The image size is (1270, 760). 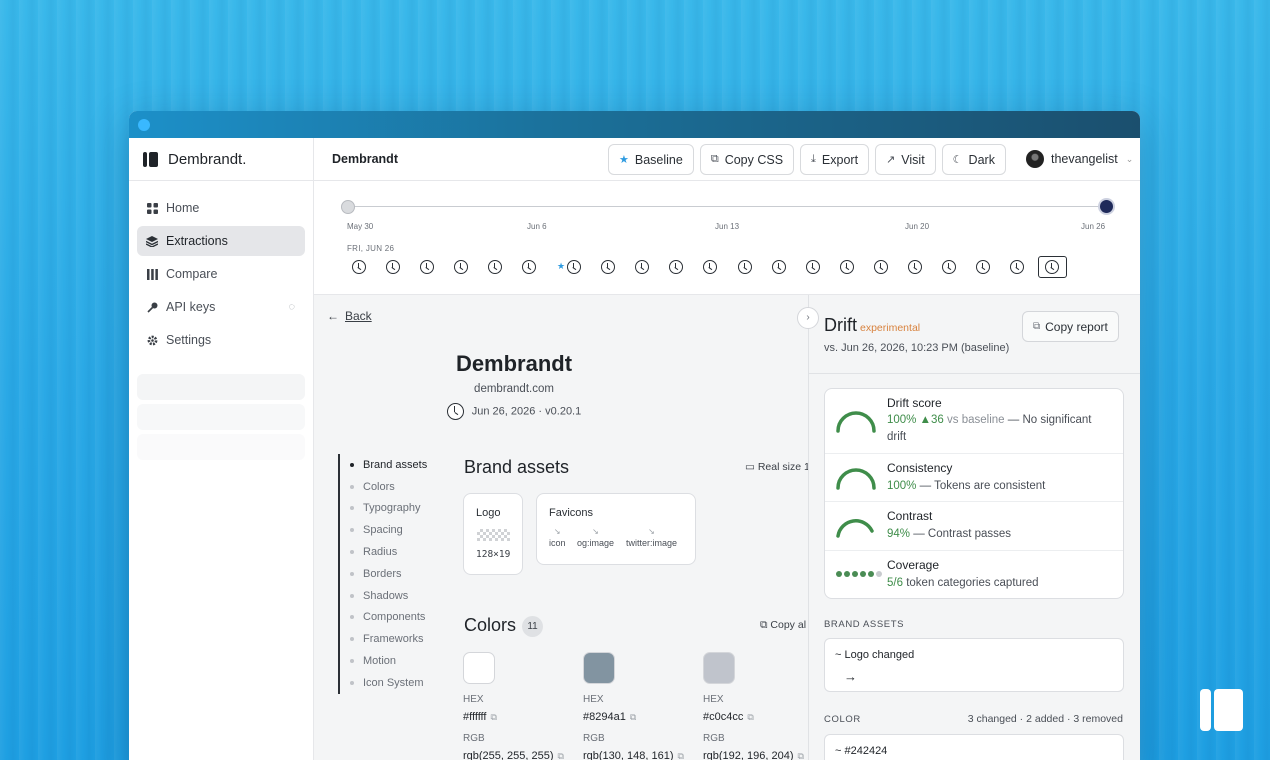 What do you see at coordinates (393, 682) in the screenshot?
I see `toc-label: Icon System` at bounding box center [393, 682].